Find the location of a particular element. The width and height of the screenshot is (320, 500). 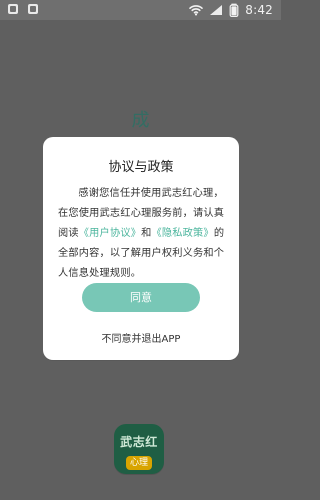

status-bar-right: 8:42 is located at coordinates (231, 10).